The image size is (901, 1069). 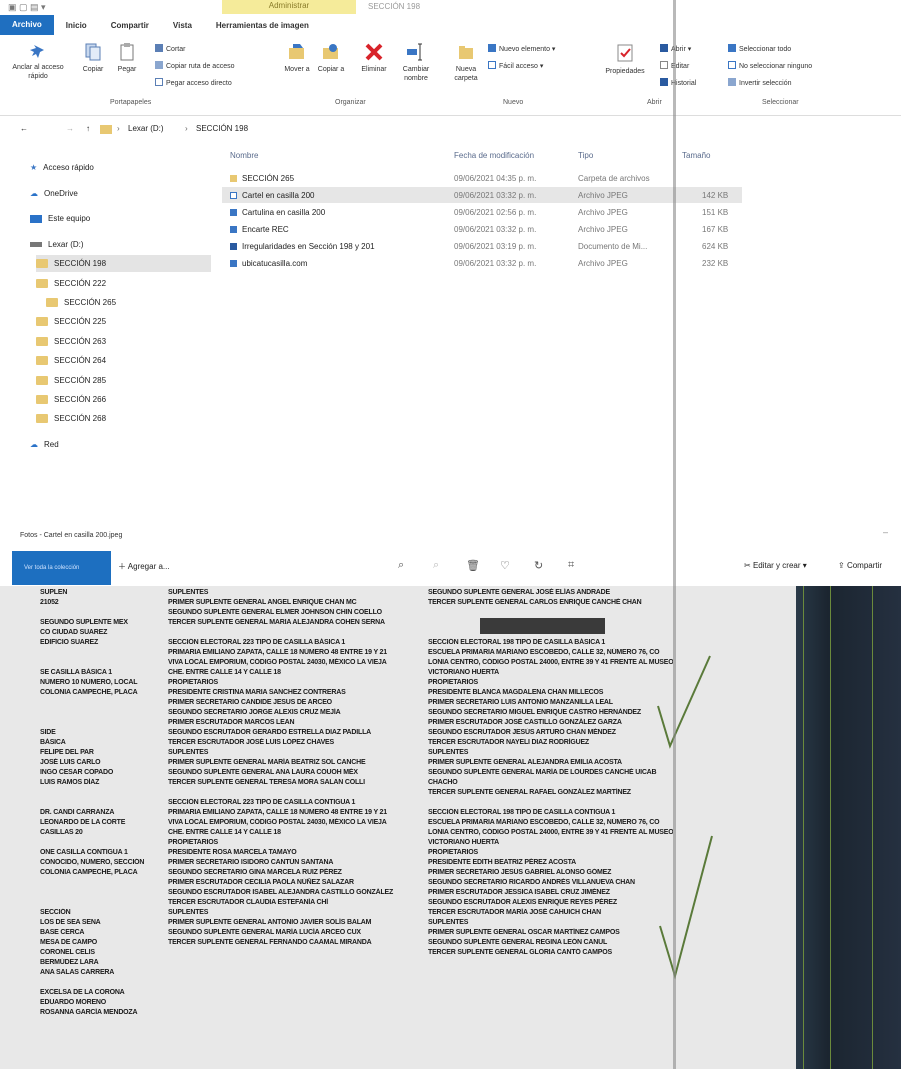 What do you see at coordinates (82, 992) in the screenshot?
I see `document-line: EXCELSA DE LA CORONA` at bounding box center [82, 992].